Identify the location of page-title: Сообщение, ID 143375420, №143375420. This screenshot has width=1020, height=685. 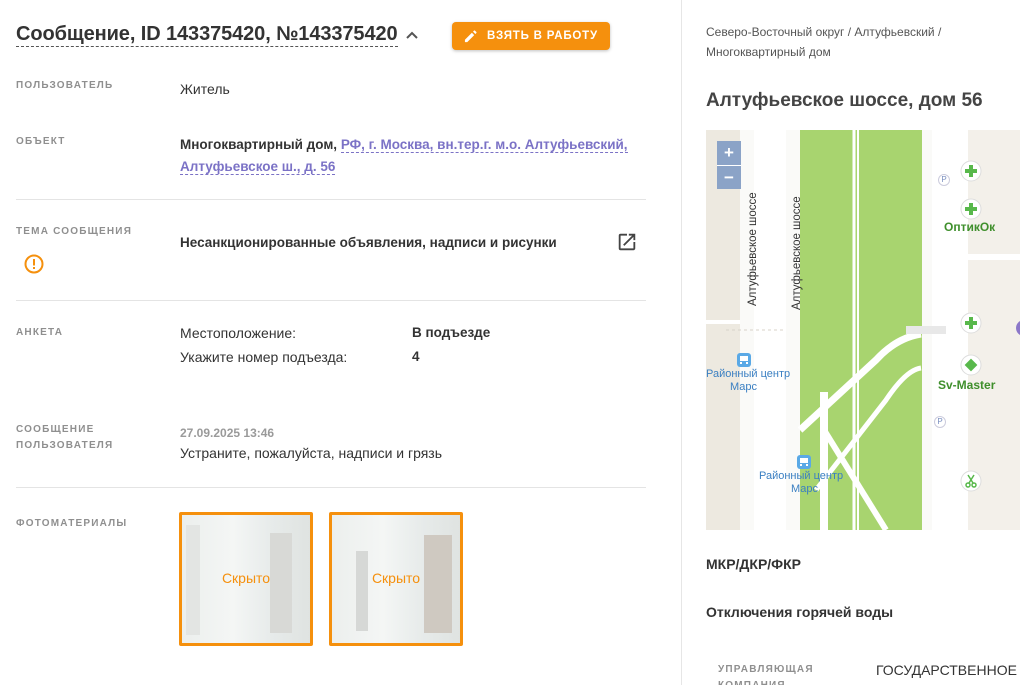
(207, 34).